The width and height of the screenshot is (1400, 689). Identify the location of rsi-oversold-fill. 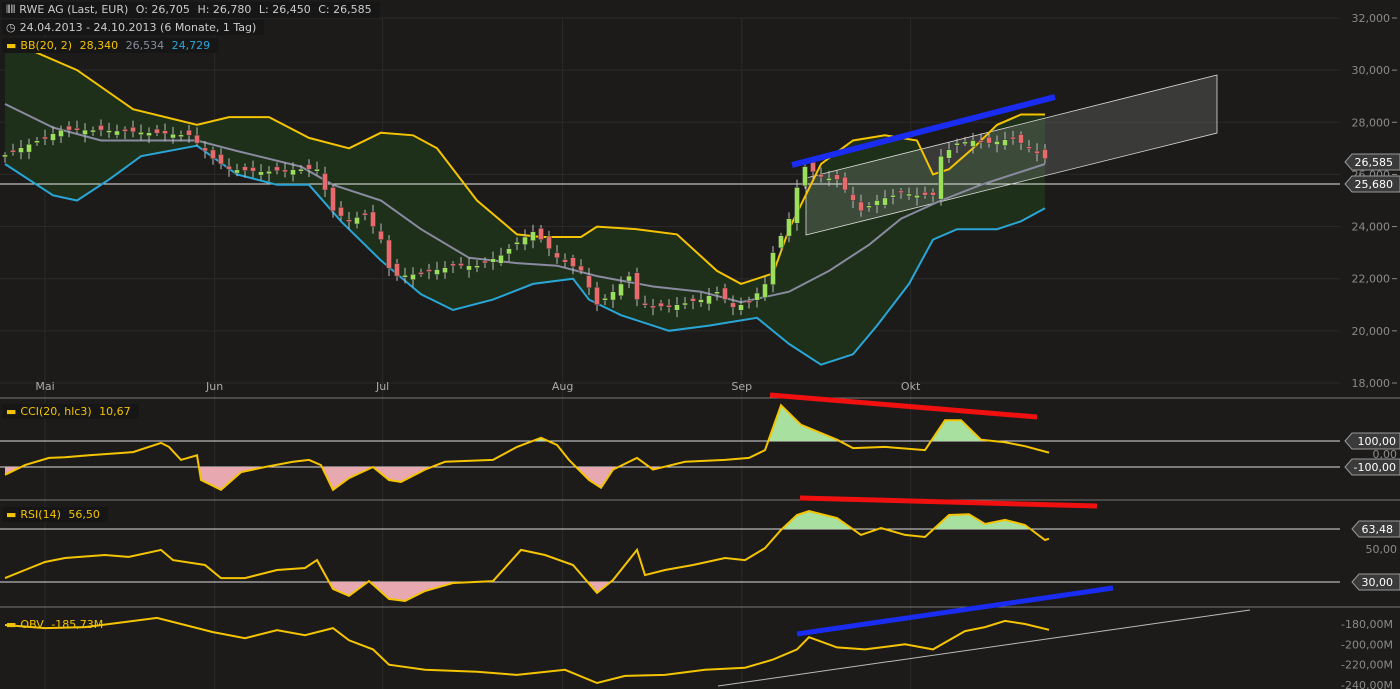
(527, 591).